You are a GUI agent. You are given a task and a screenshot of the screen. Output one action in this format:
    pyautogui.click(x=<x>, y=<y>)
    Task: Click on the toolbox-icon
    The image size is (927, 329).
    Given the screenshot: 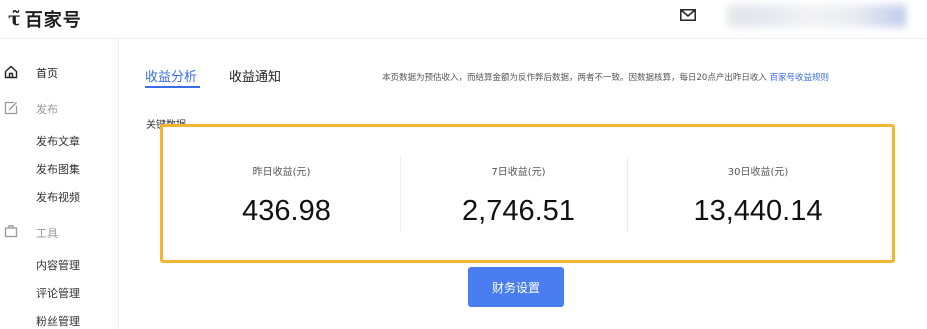 What is the action you would take?
    pyautogui.click(x=11, y=231)
    